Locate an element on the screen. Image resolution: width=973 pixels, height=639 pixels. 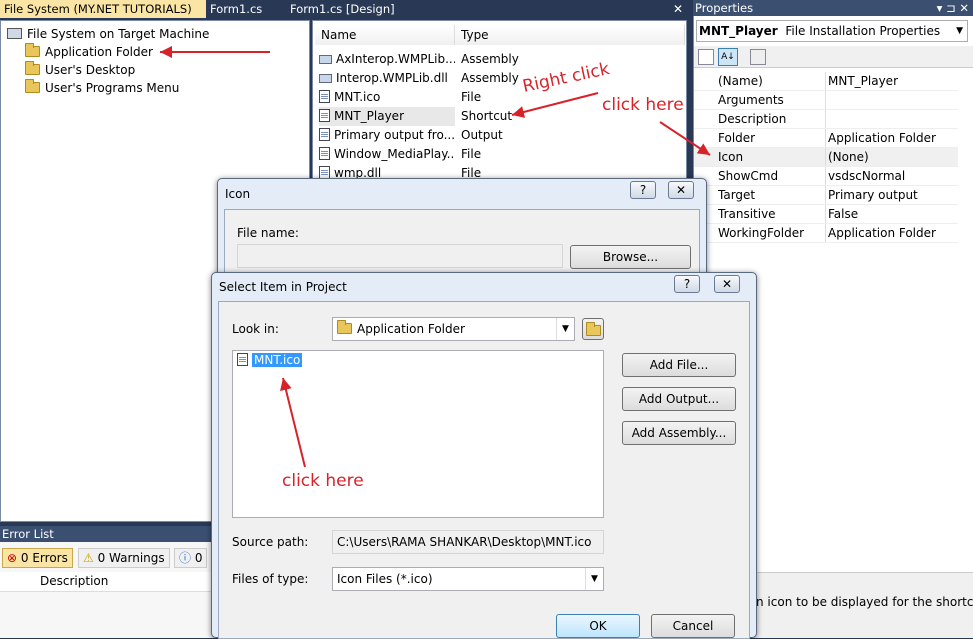
property-row: Folder Application Folder is located at coordinates (826, 138).